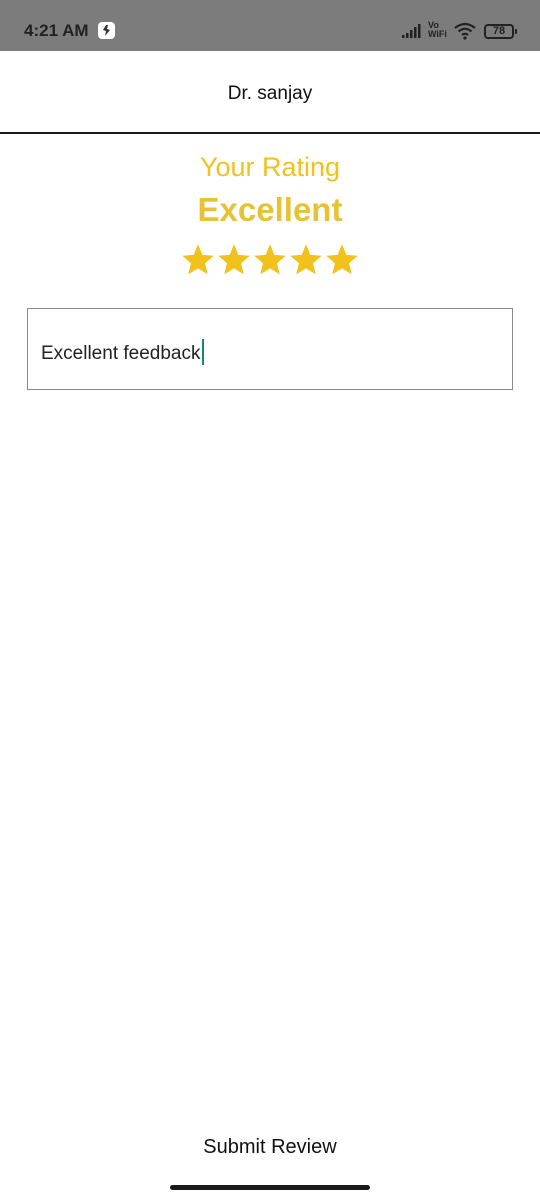 Image resolution: width=540 pixels, height=1200 pixels. Describe the element at coordinates (56, 30) in the screenshot. I see `status-time: 4:21 AM` at that location.